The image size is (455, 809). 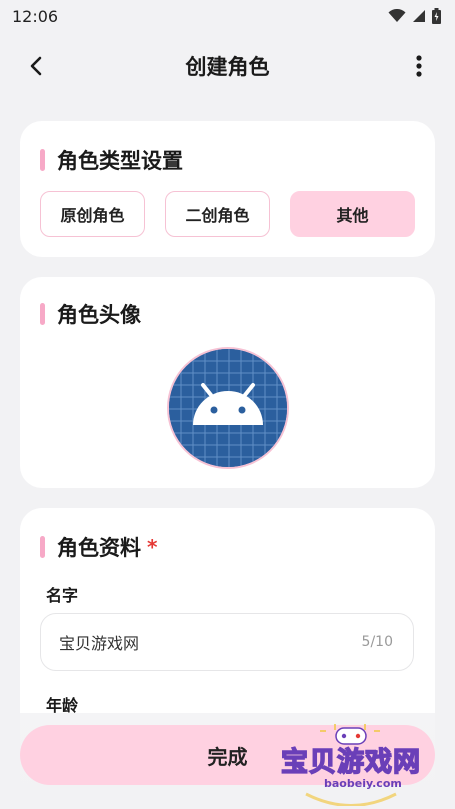 I want to click on role-type-title: 角色类型设置, so click(x=120, y=161).